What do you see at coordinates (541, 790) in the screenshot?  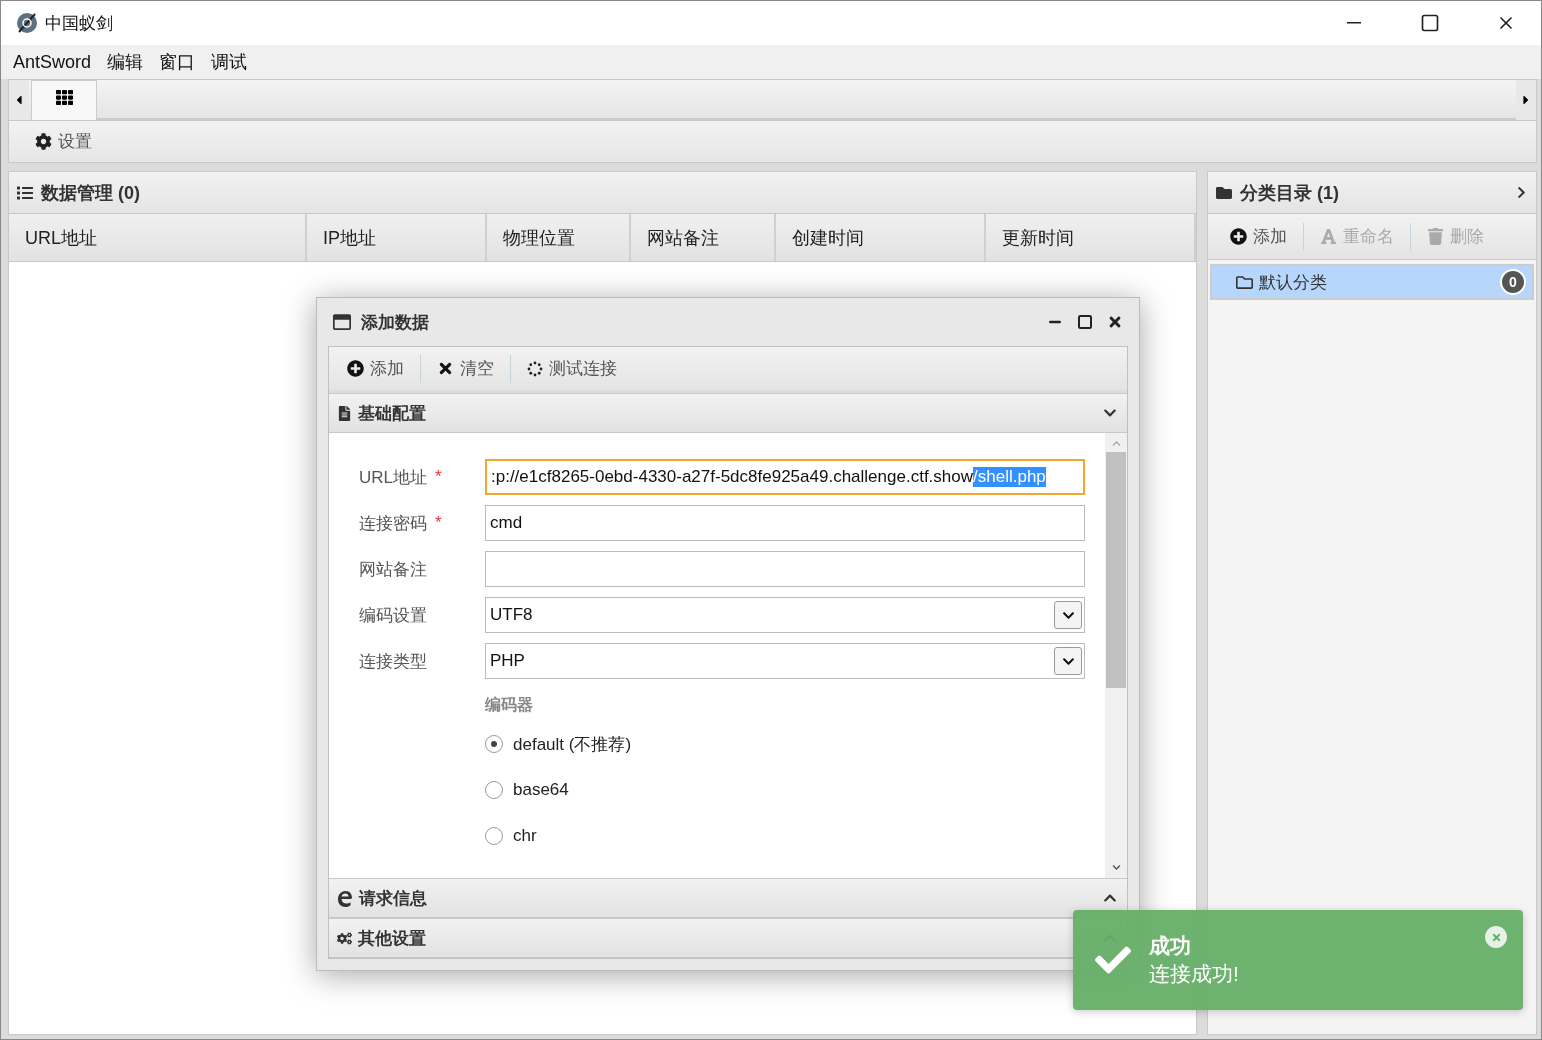 I see `radio-label: base64` at bounding box center [541, 790].